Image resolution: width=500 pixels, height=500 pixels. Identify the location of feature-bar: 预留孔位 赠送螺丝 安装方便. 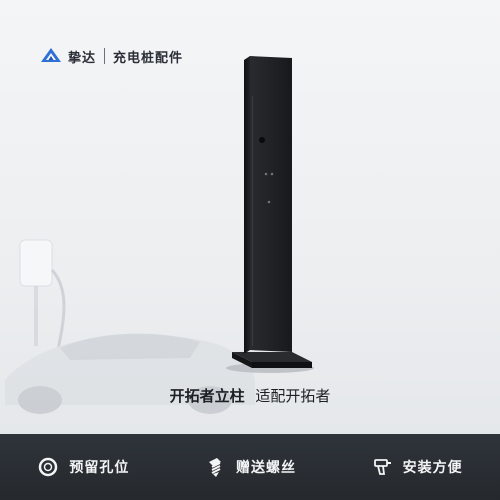
(250, 467).